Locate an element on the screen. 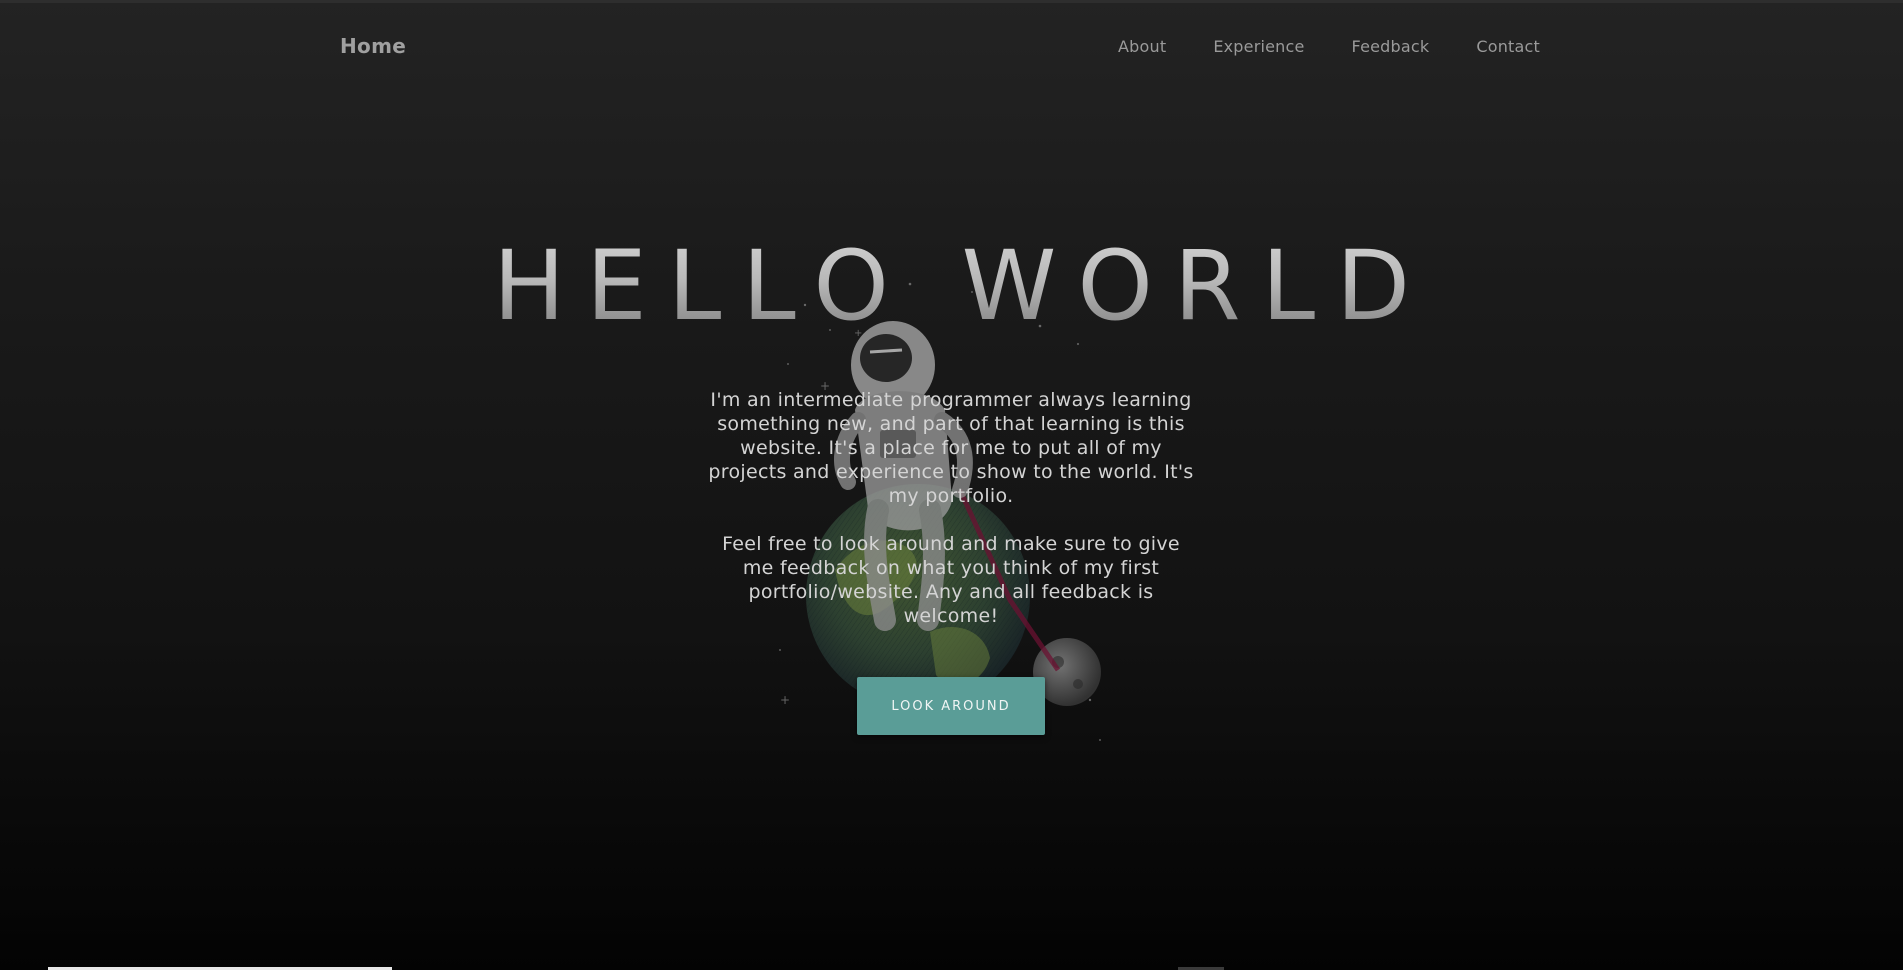  nav-link-about: About is located at coordinates (1142, 46).